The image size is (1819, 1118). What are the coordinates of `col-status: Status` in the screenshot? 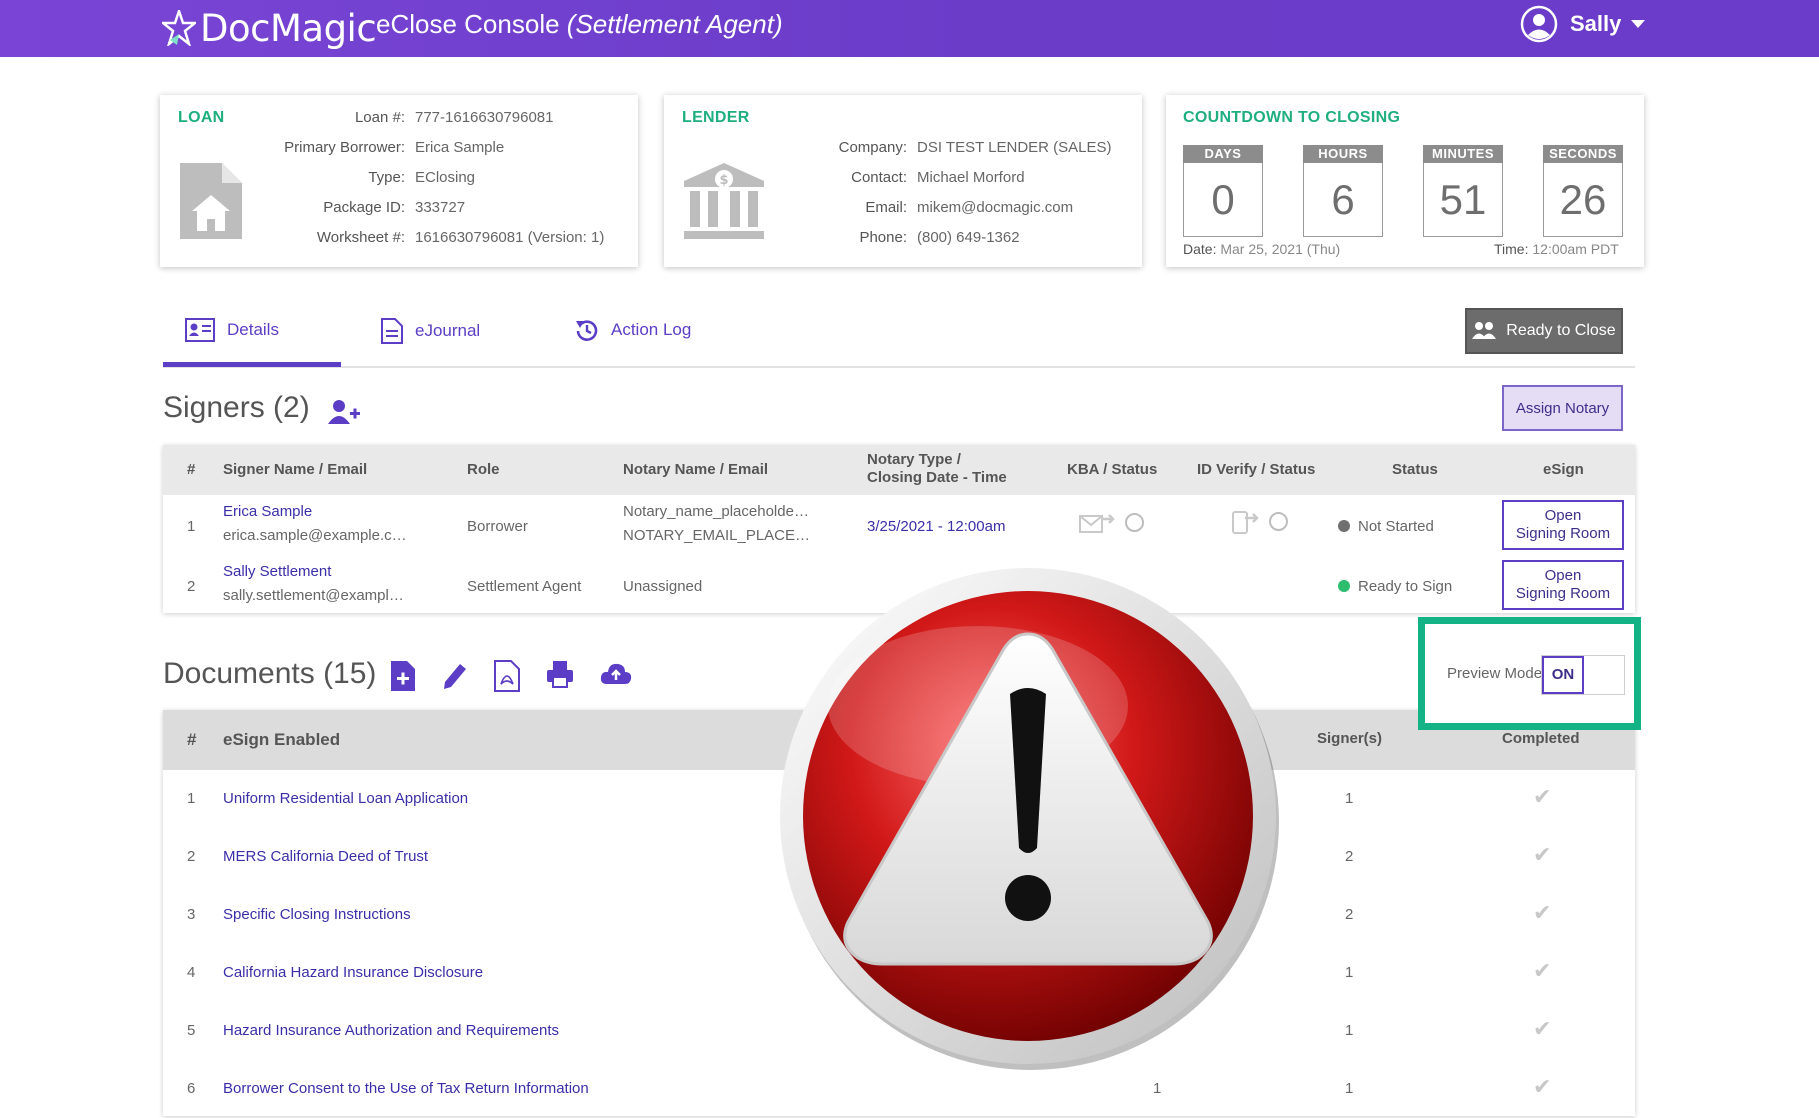 It's located at (1415, 469).